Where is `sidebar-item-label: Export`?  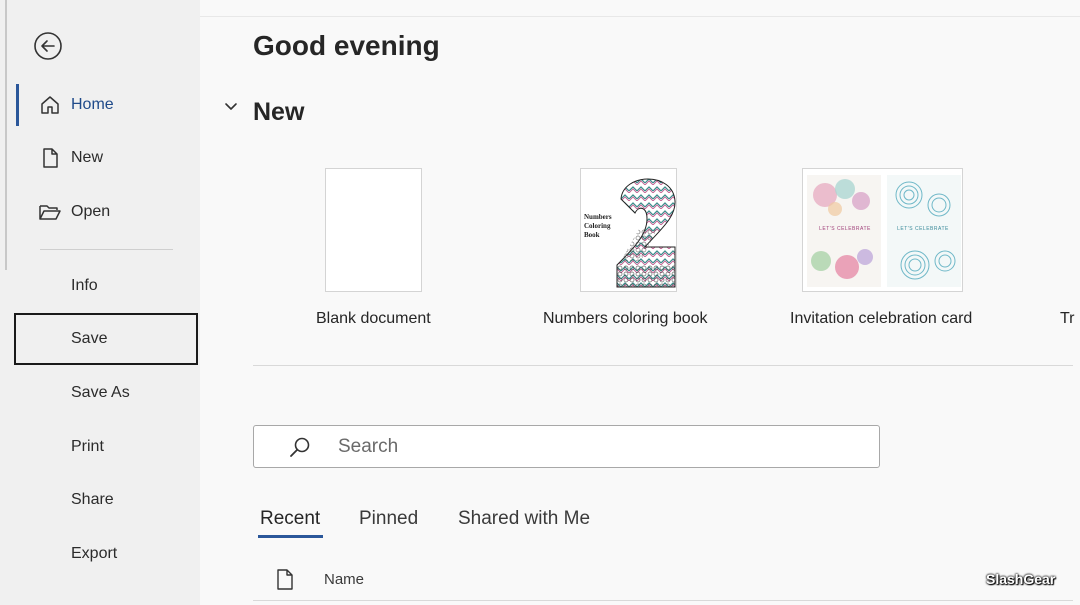 sidebar-item-label: Export is located at coordinates (94, 553).